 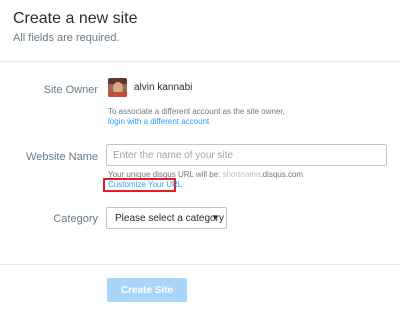 I want to click on page-subtitle: All fields are required., so click(x=66, y=38).